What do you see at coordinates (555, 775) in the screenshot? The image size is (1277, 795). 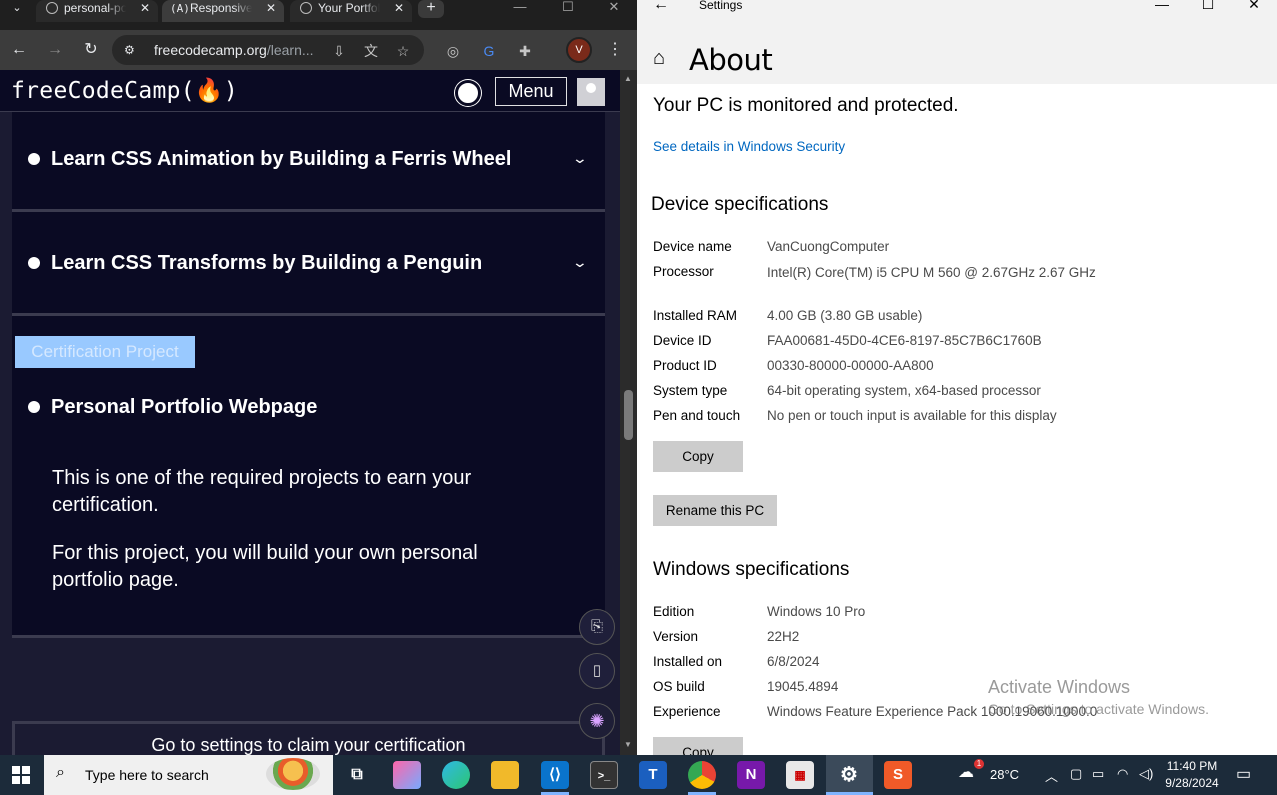 I see `vscode-icon: ⟨⟩` at bounding box center [555, 775].